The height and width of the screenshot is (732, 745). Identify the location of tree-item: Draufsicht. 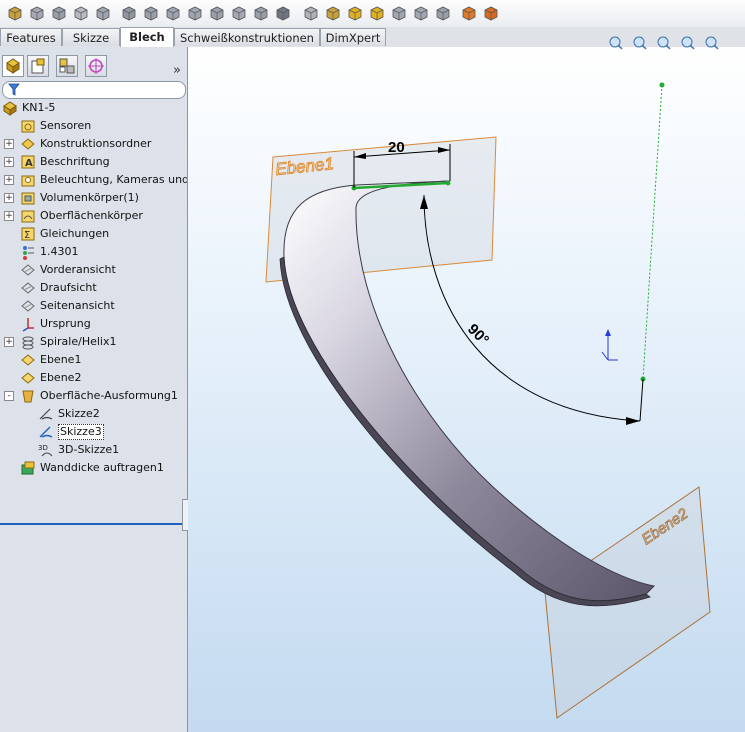
(93, 288).